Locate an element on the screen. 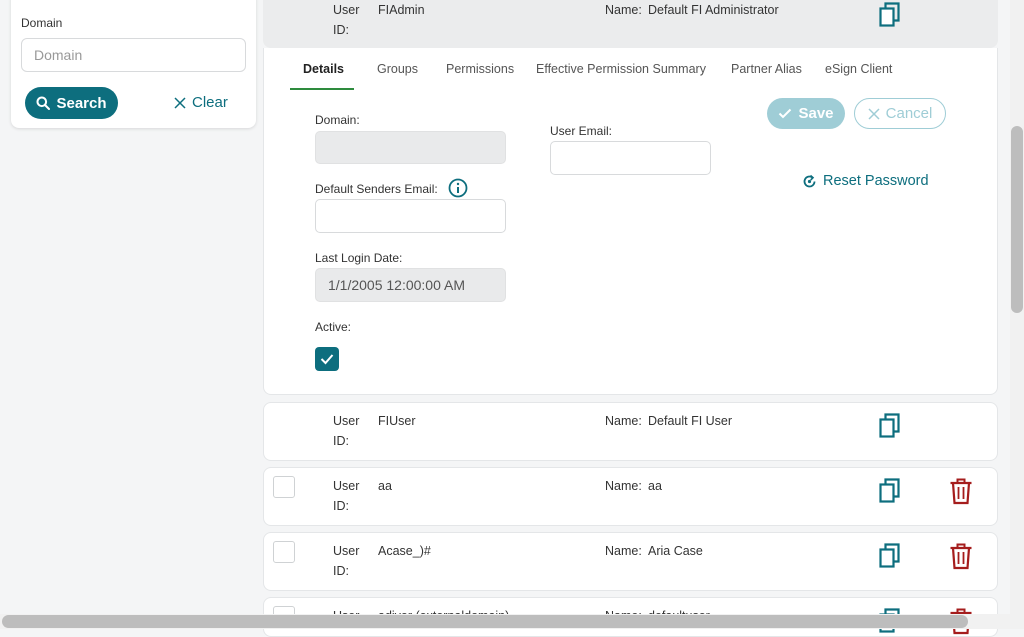 Image resolution: width=1024 pixels, height=637 pixels. save-button: Save is located at coordinates (806, 113).